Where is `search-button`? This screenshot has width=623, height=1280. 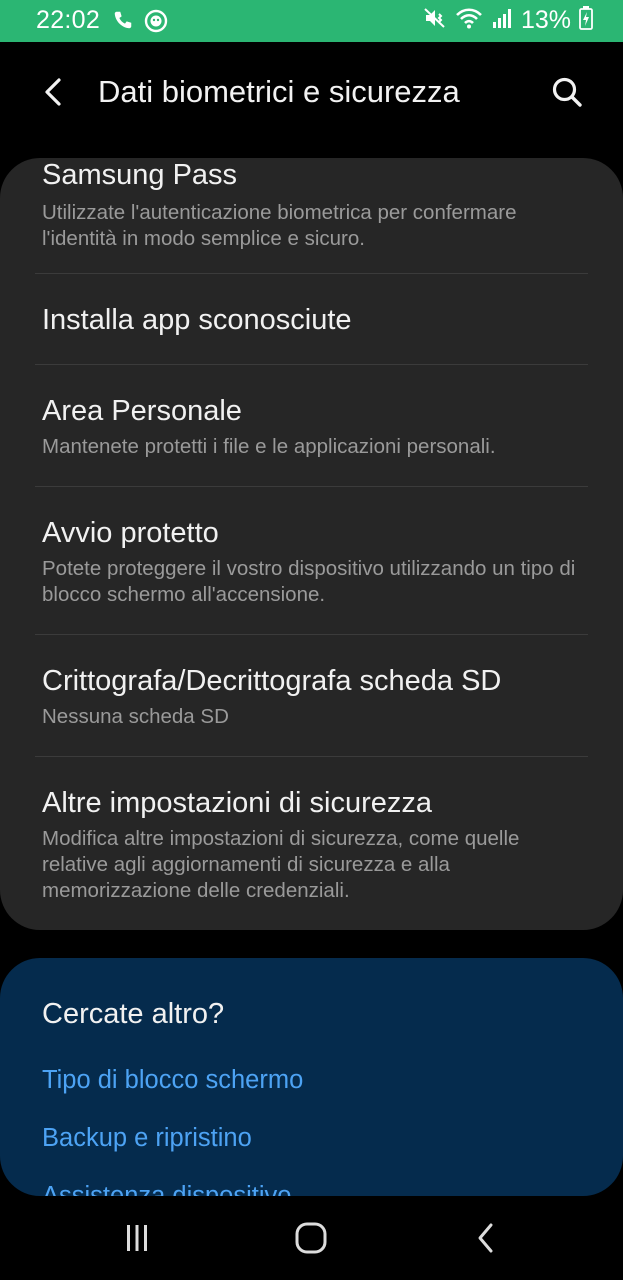 search-button is located at coordinates (567, 92).